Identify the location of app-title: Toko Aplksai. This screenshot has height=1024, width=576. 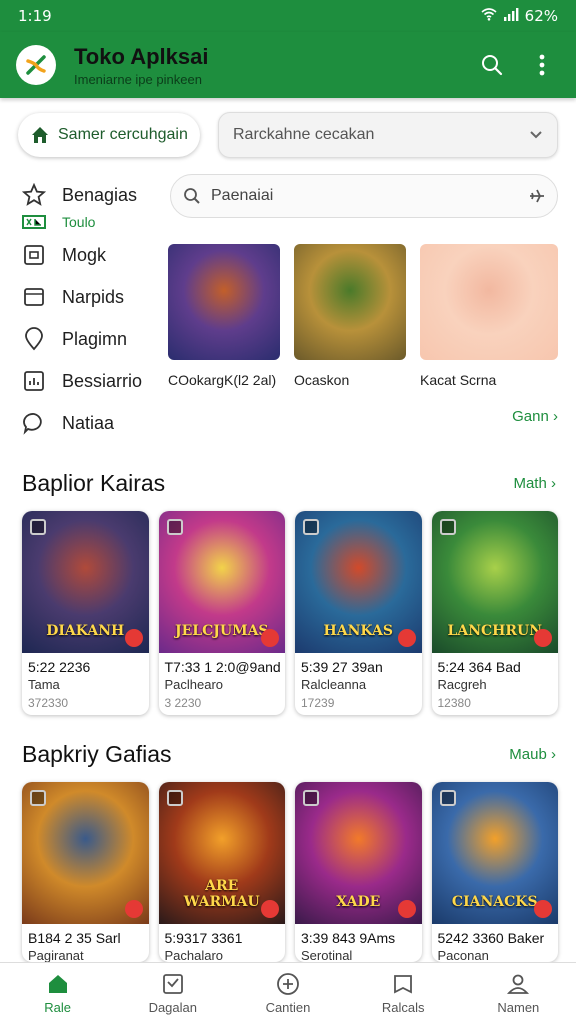
(141, 56).